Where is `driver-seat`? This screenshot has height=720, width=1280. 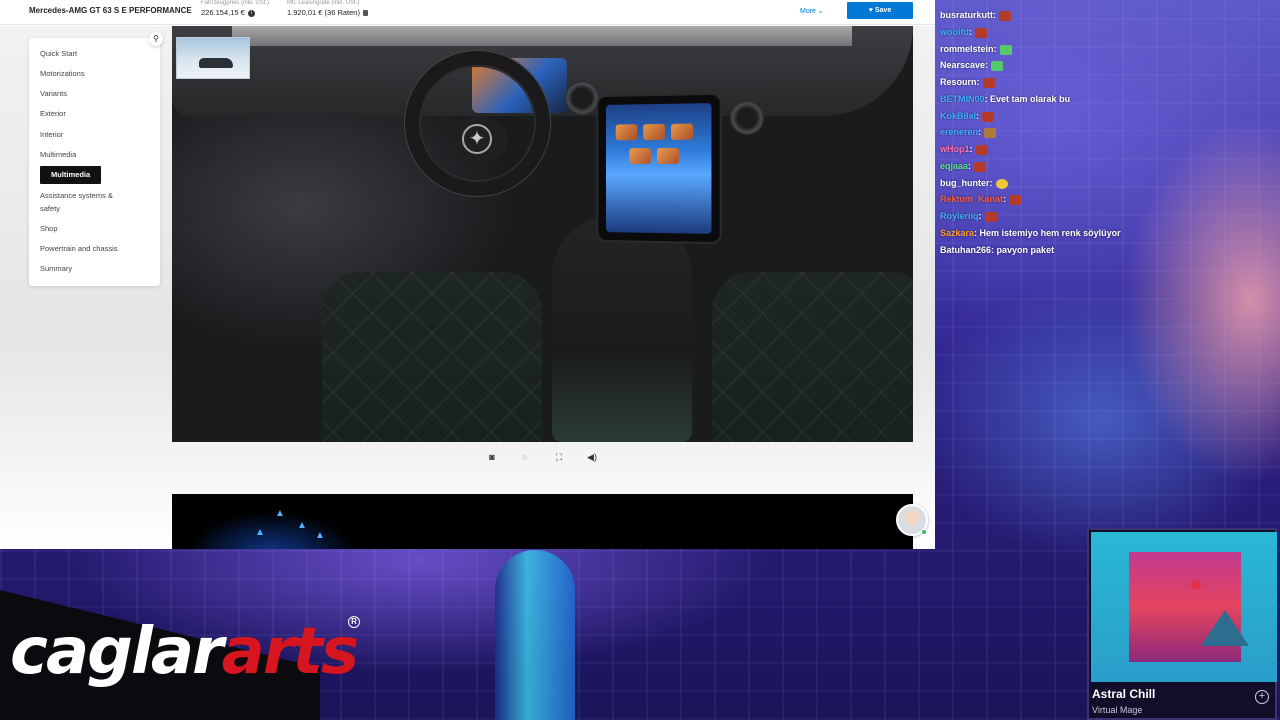
driver-seat is located at coordinates (432, 357).